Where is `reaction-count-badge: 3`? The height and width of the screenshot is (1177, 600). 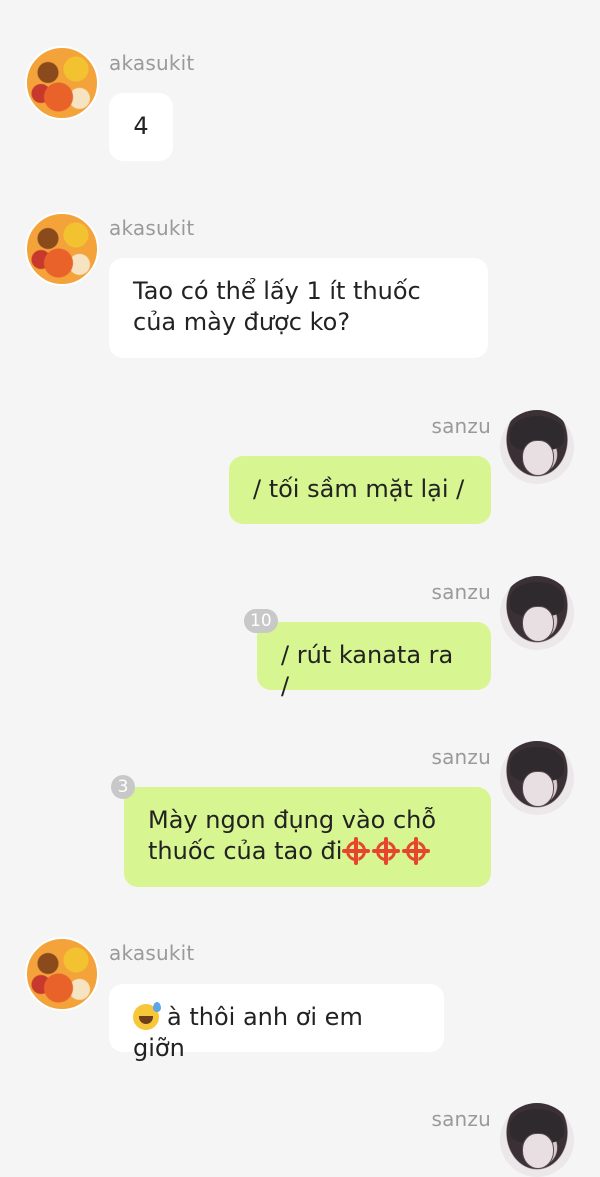 reaction-count-badge: 3 is located at coordinates (123, 787).